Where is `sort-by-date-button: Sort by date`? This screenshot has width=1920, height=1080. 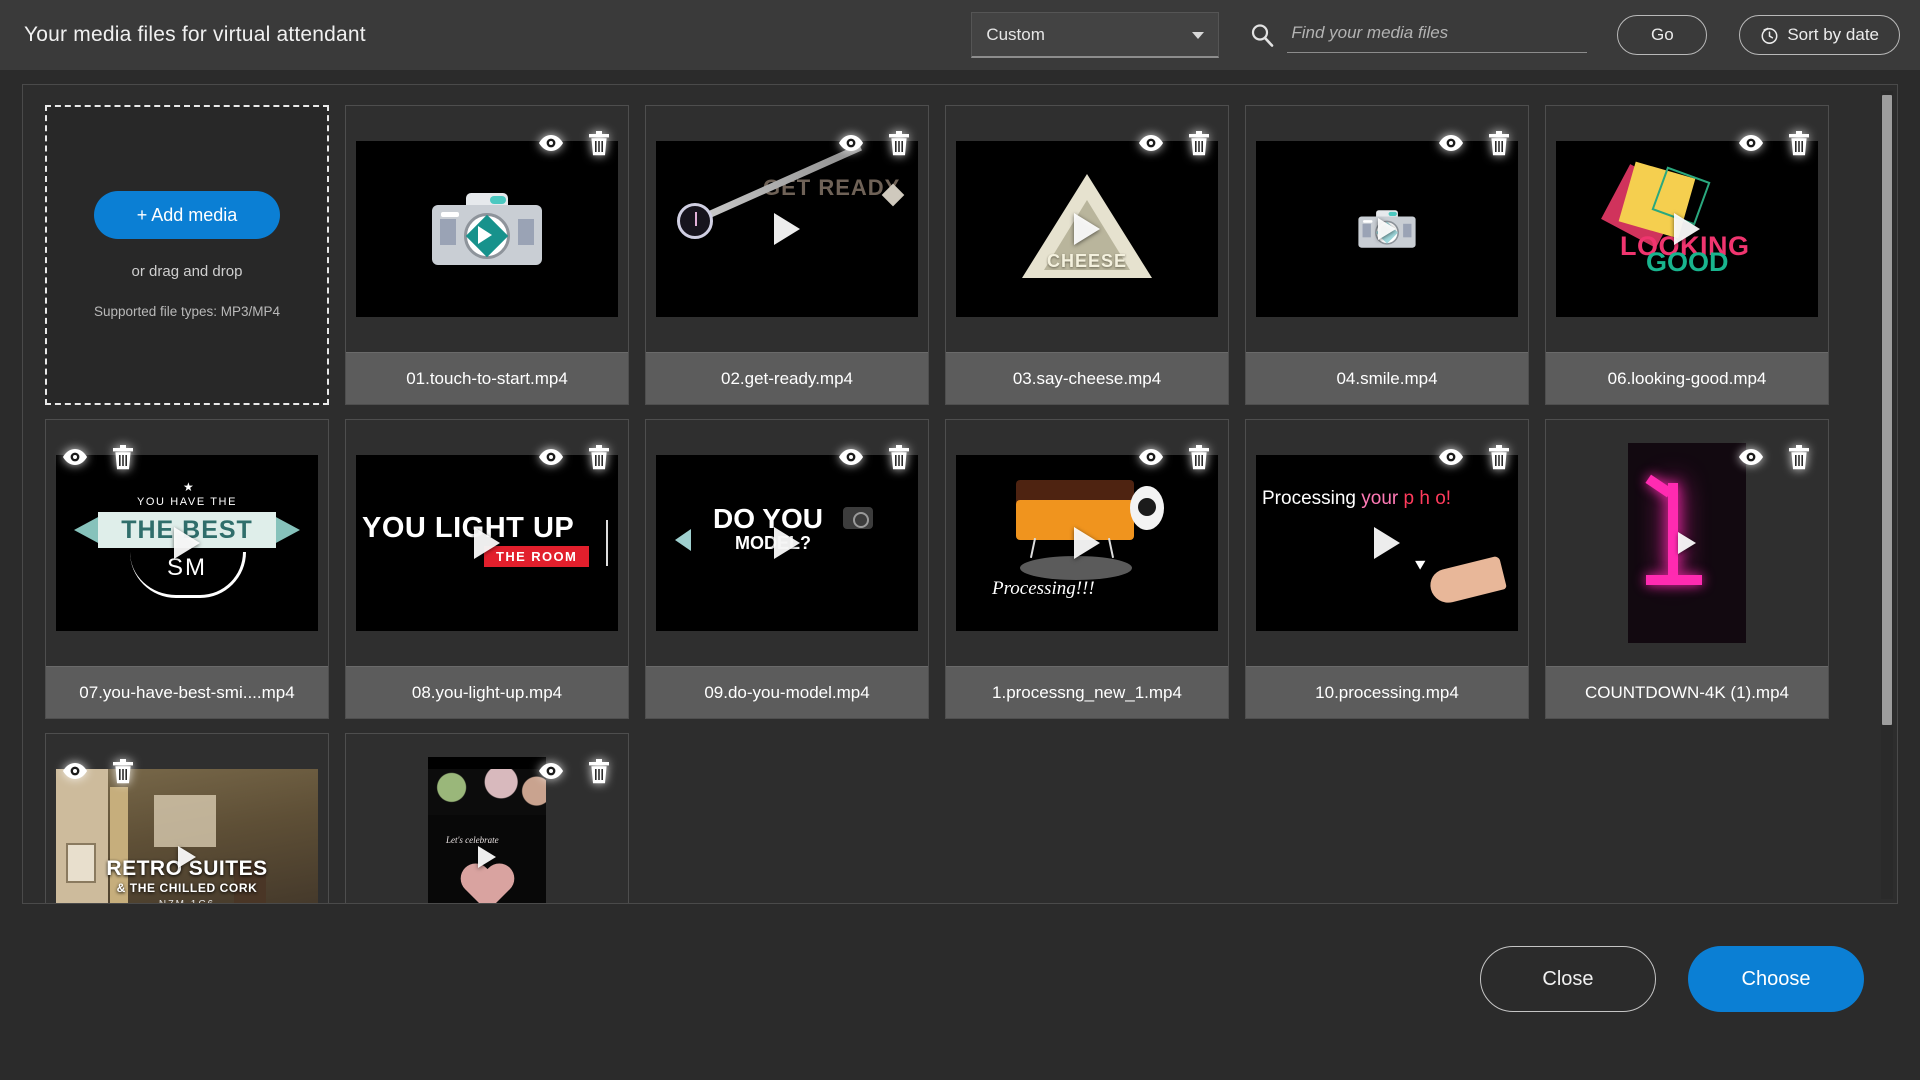
sort-by-date-button: Sort by date is located at coordinates (1819, 35).